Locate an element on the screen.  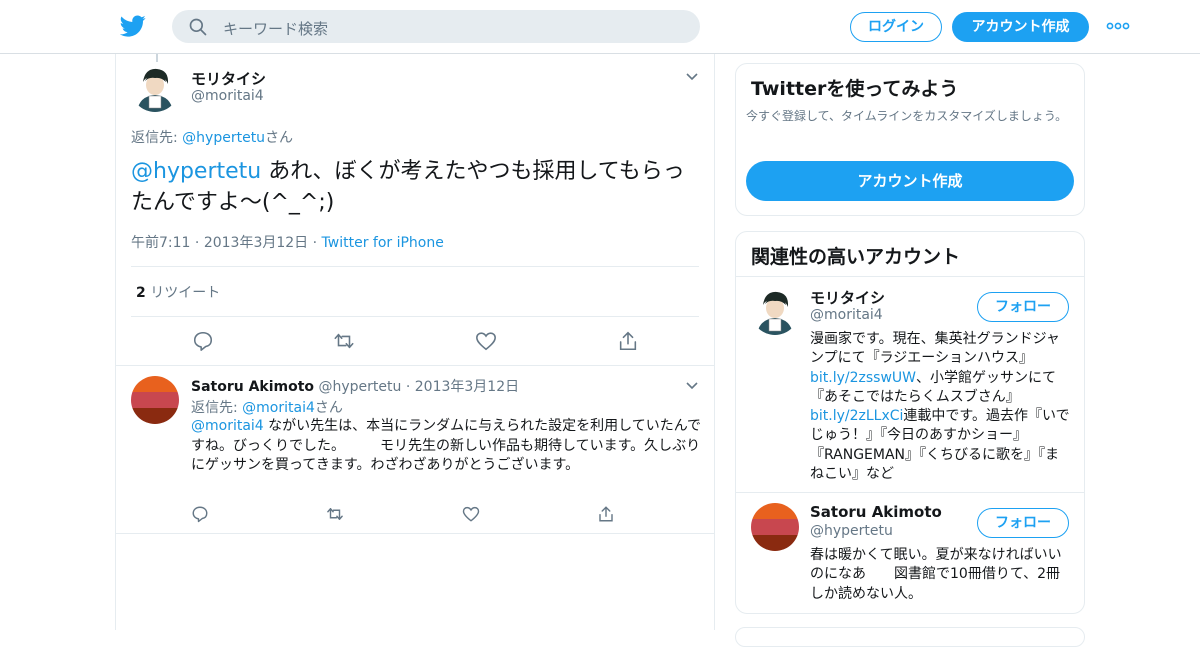
author-handle: @moritai4 is located at coordinates (227, 96).